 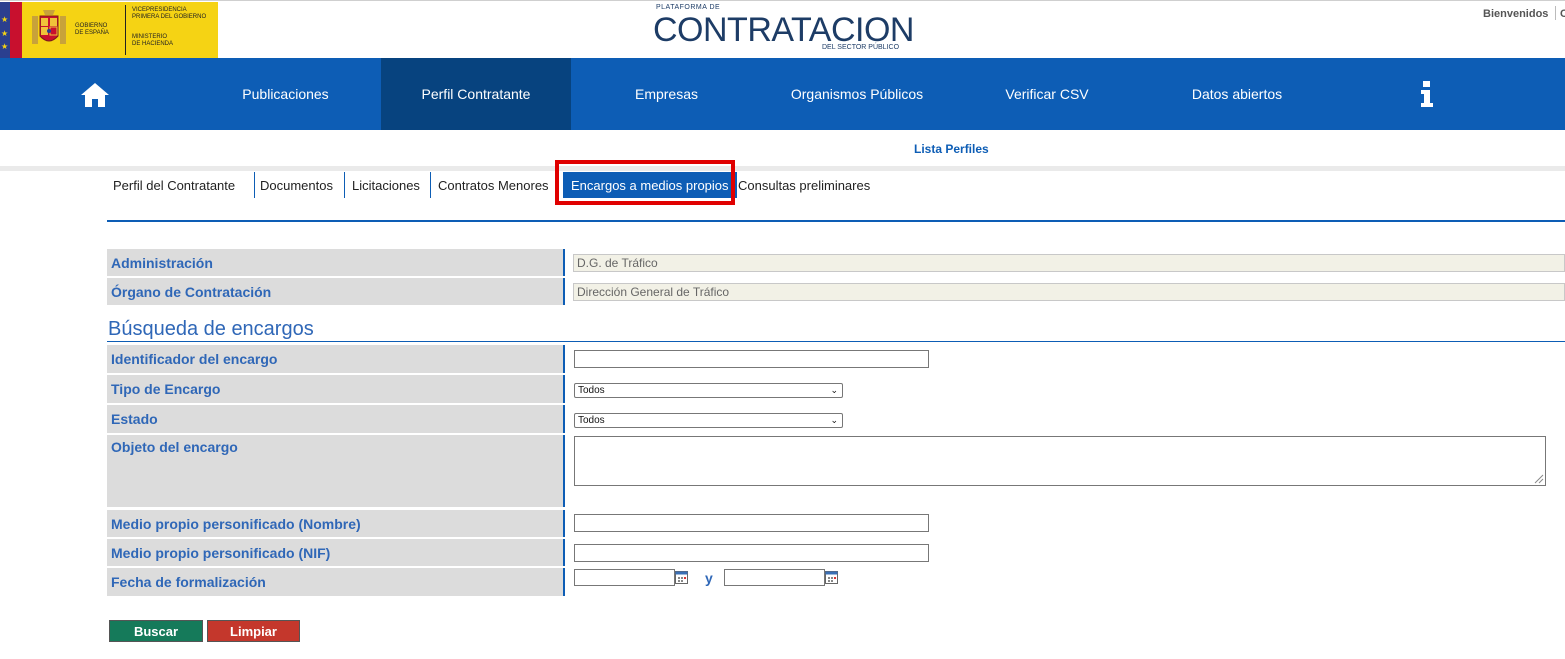 I want to click on organo-contratacion-label: Órgano de Contratación, so click(x=336, y=291).